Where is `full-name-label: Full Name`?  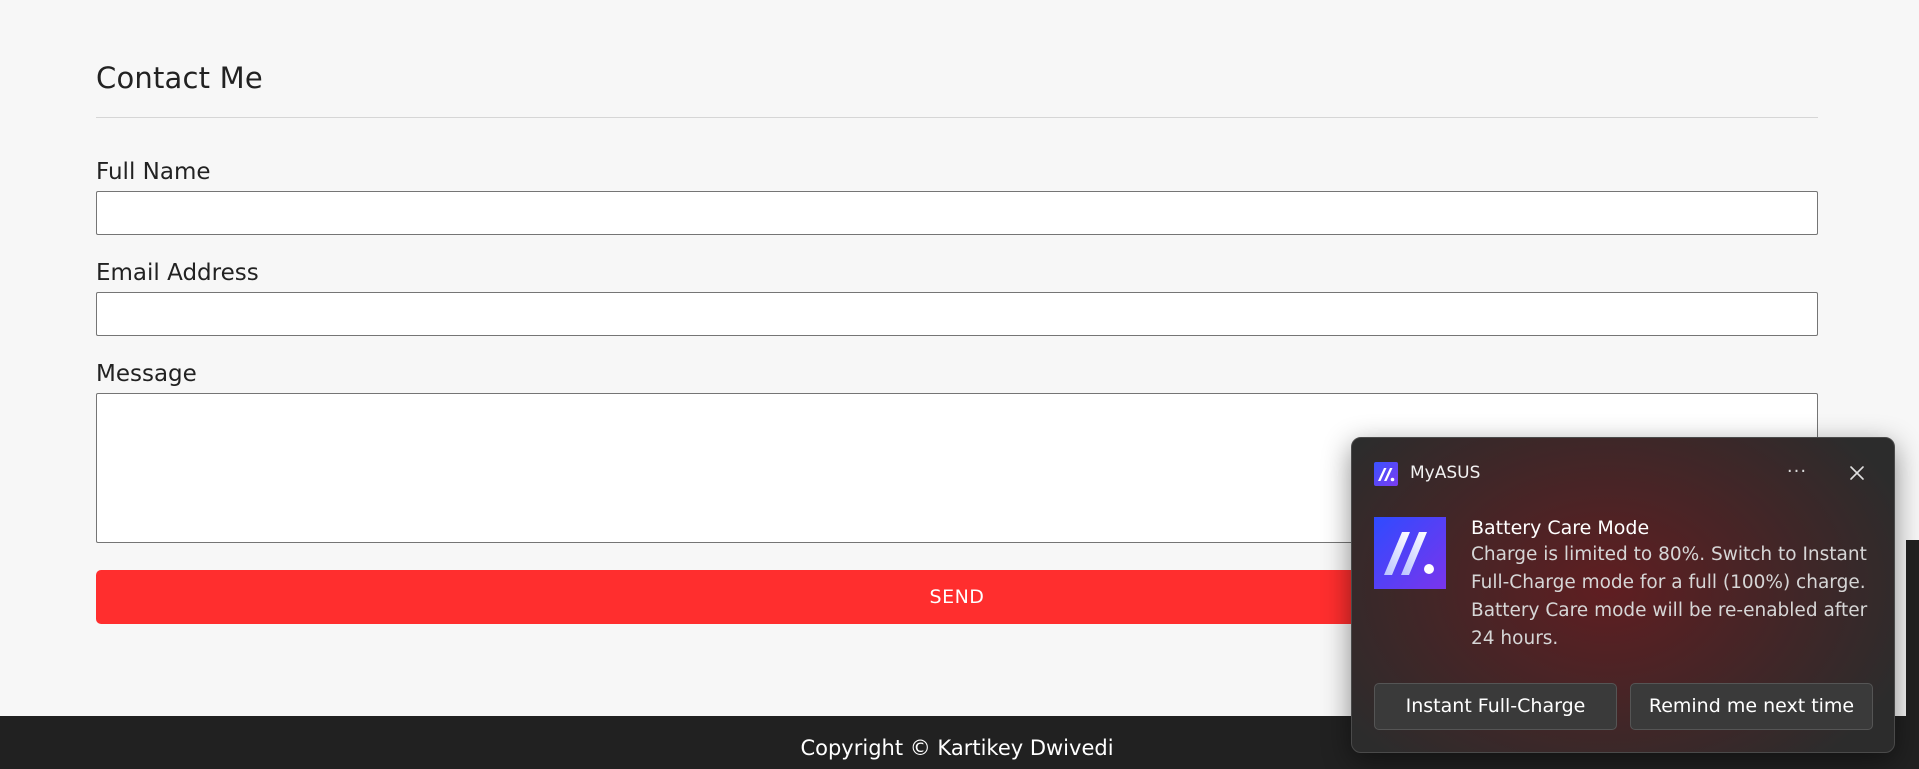
full-name-label: Full Name is located at coordinates (153, 172).